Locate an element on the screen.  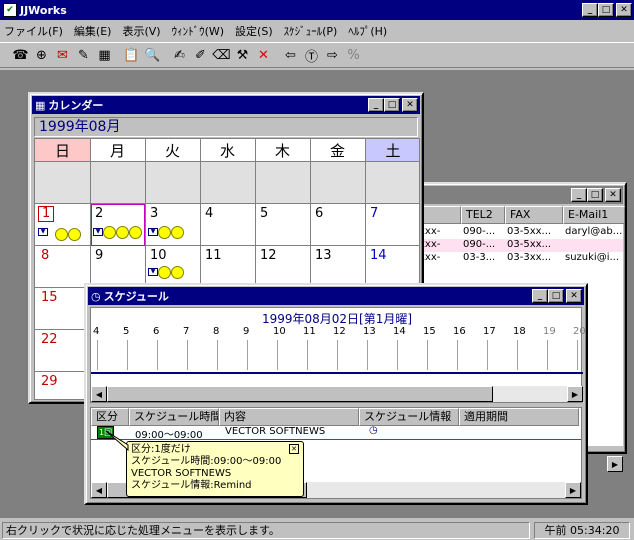
search-icon: 🔍 is located at coordinates (152, 55).